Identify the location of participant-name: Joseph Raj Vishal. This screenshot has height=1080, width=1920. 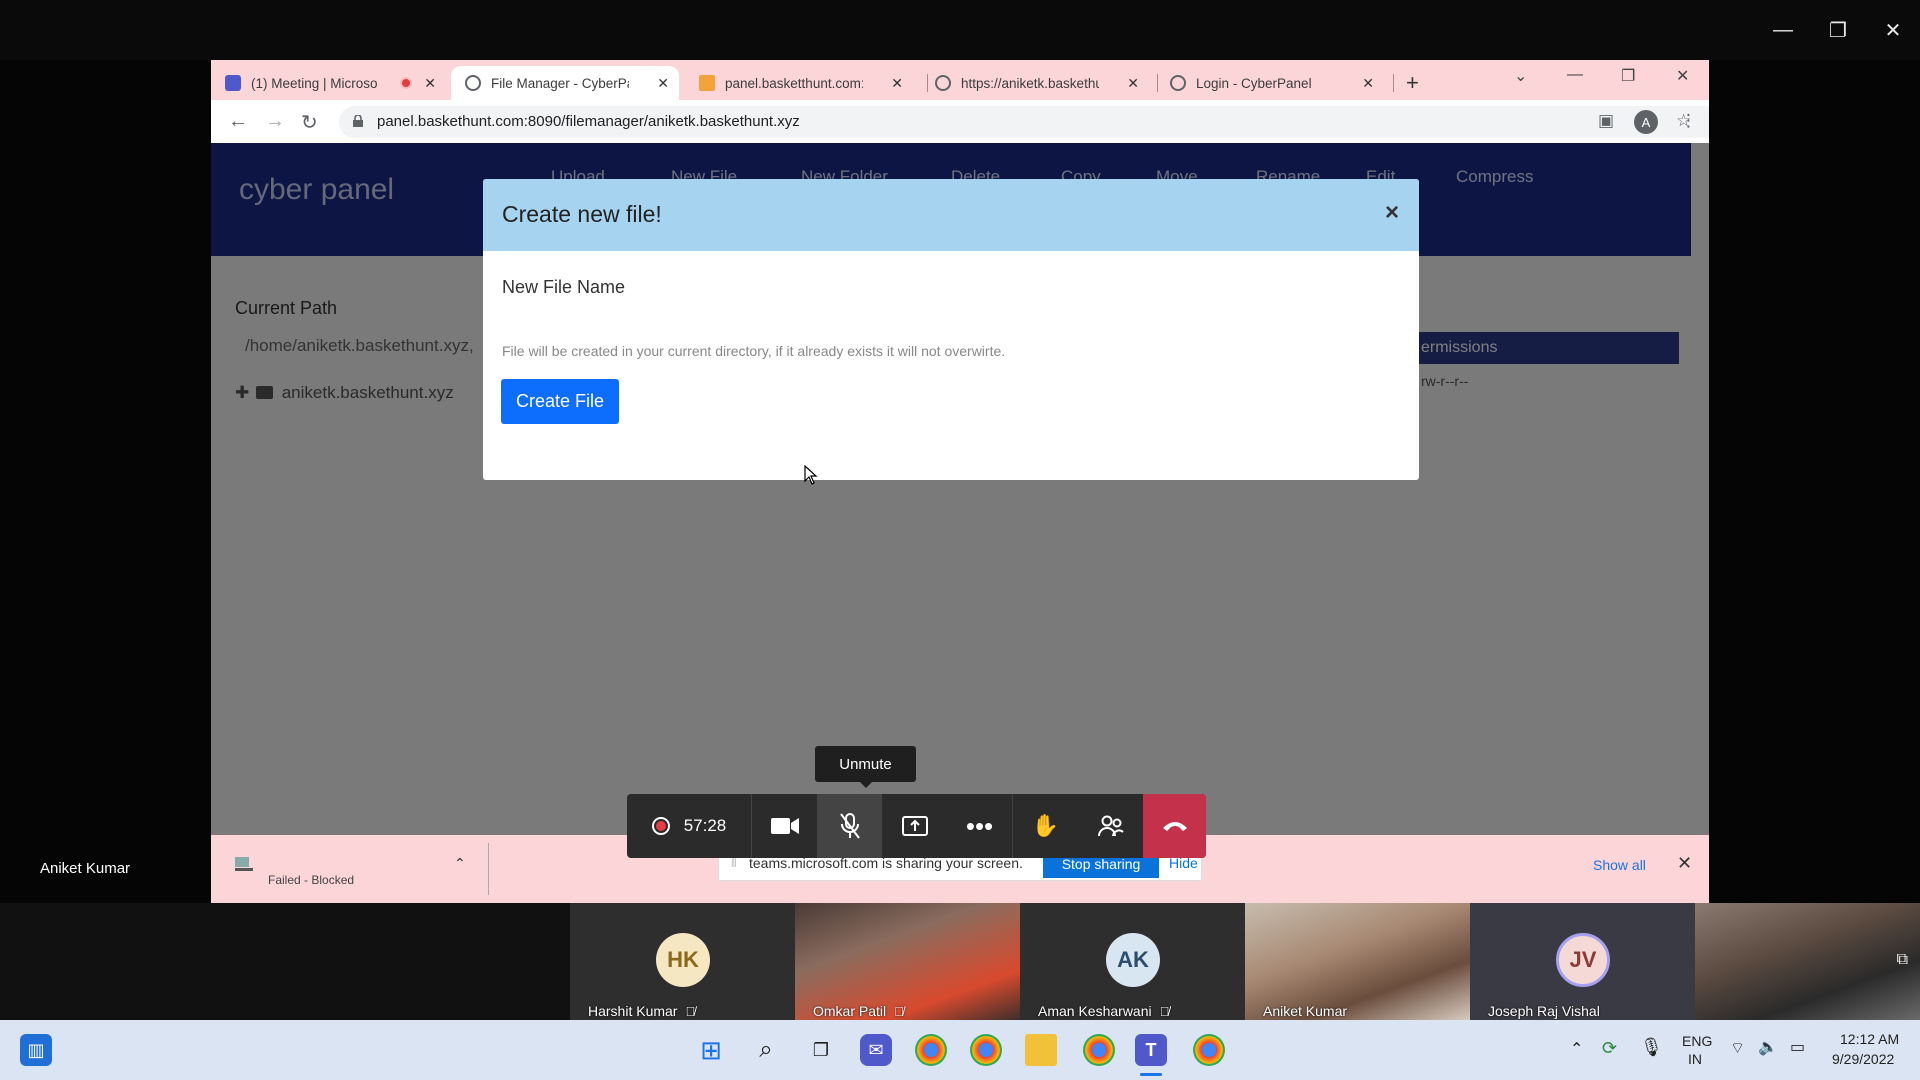
(1544, 1011).